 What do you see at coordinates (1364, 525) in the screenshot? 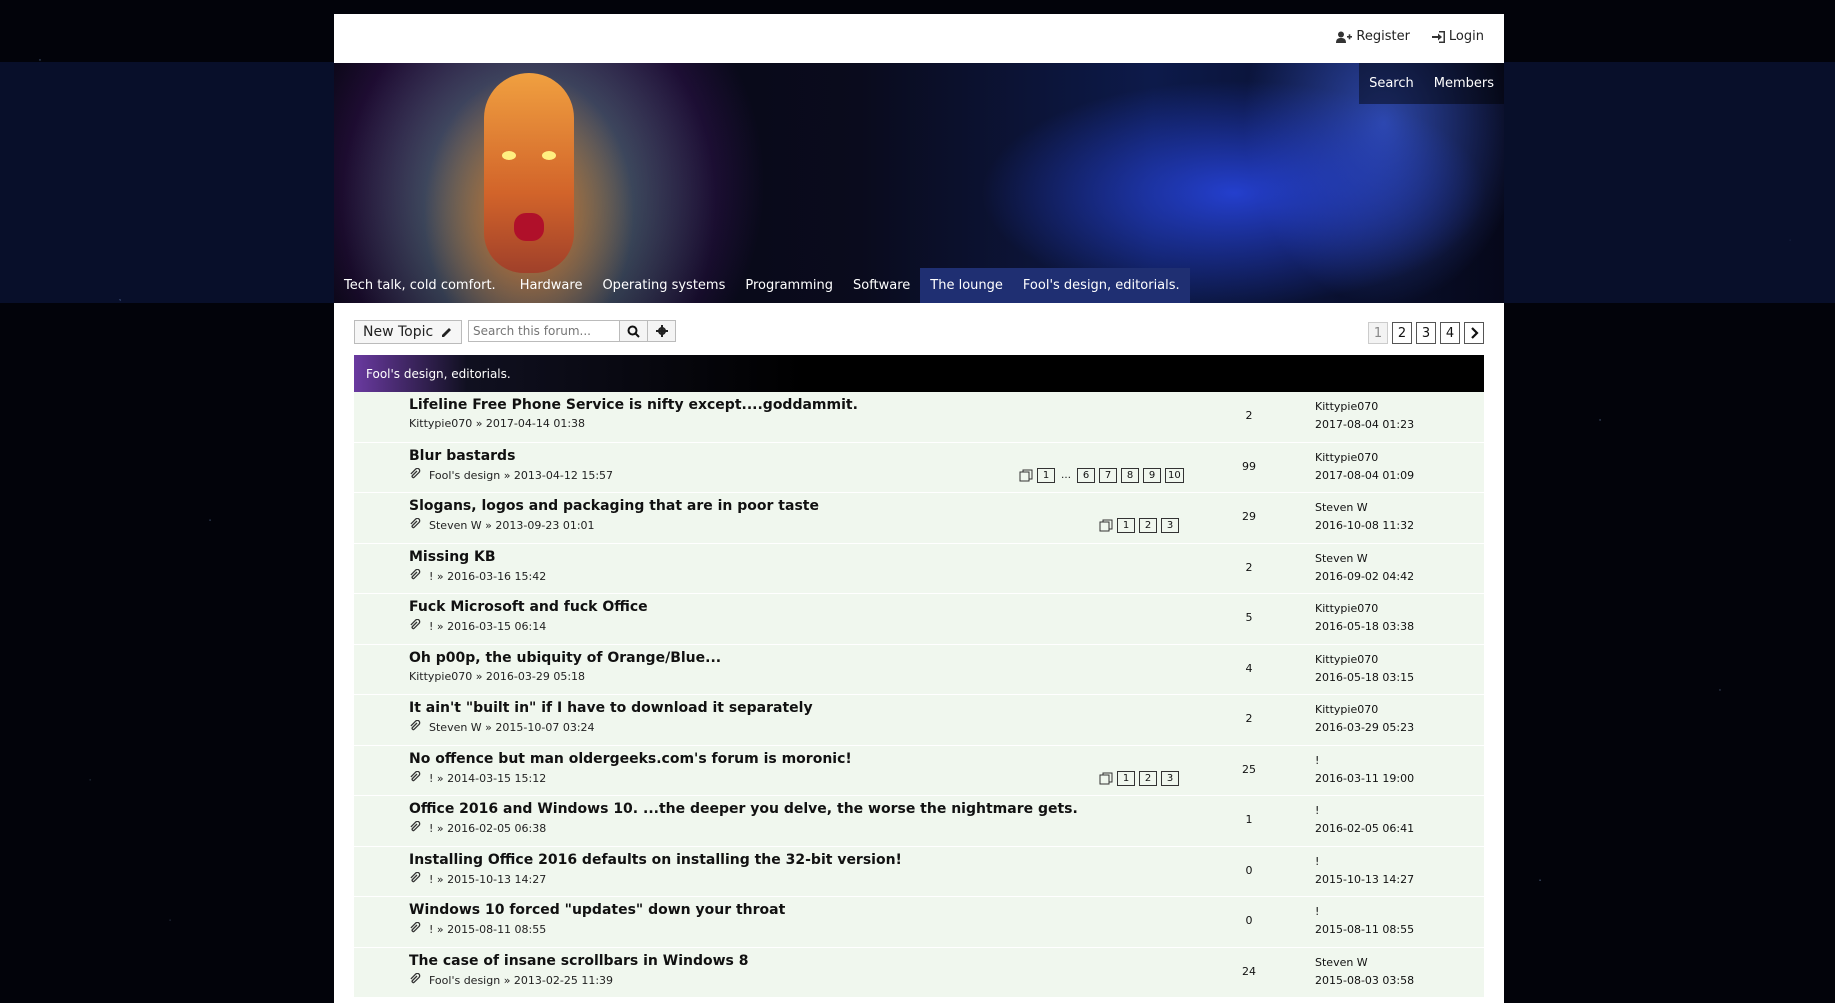
I see `last-post-date: 2016-10-08 11:32` at bounding box center [1364, 525].